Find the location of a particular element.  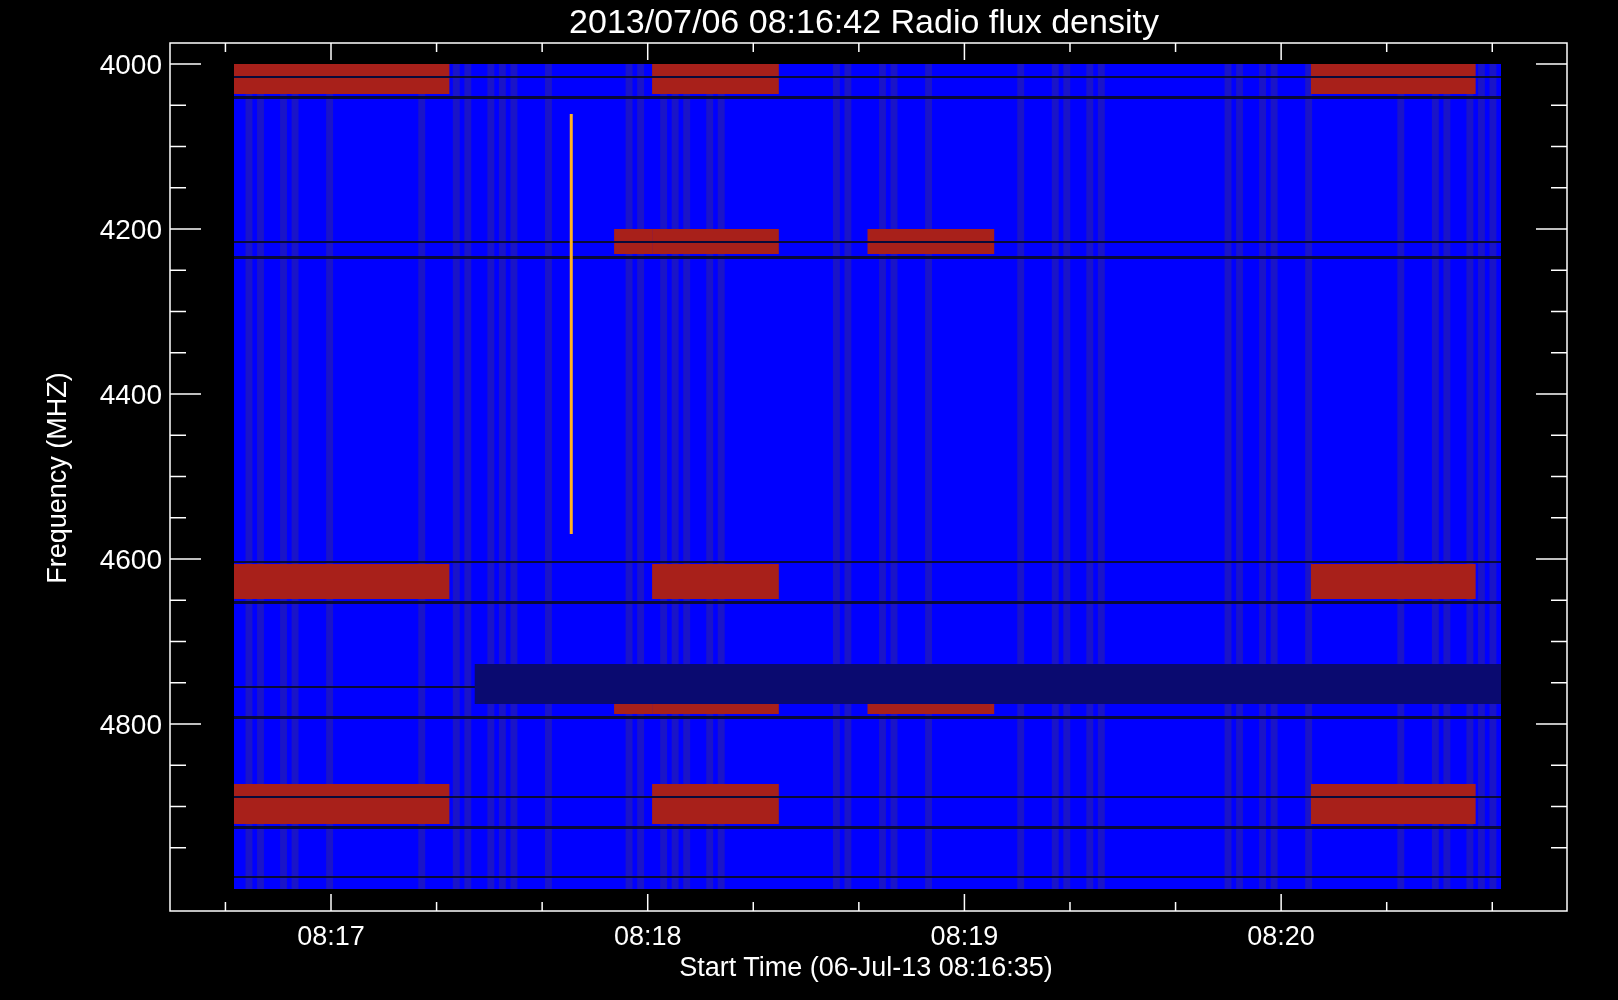

plot-title: 2013/07/06 08:16:42 Radio flux density is located at coordinates (864, 21).